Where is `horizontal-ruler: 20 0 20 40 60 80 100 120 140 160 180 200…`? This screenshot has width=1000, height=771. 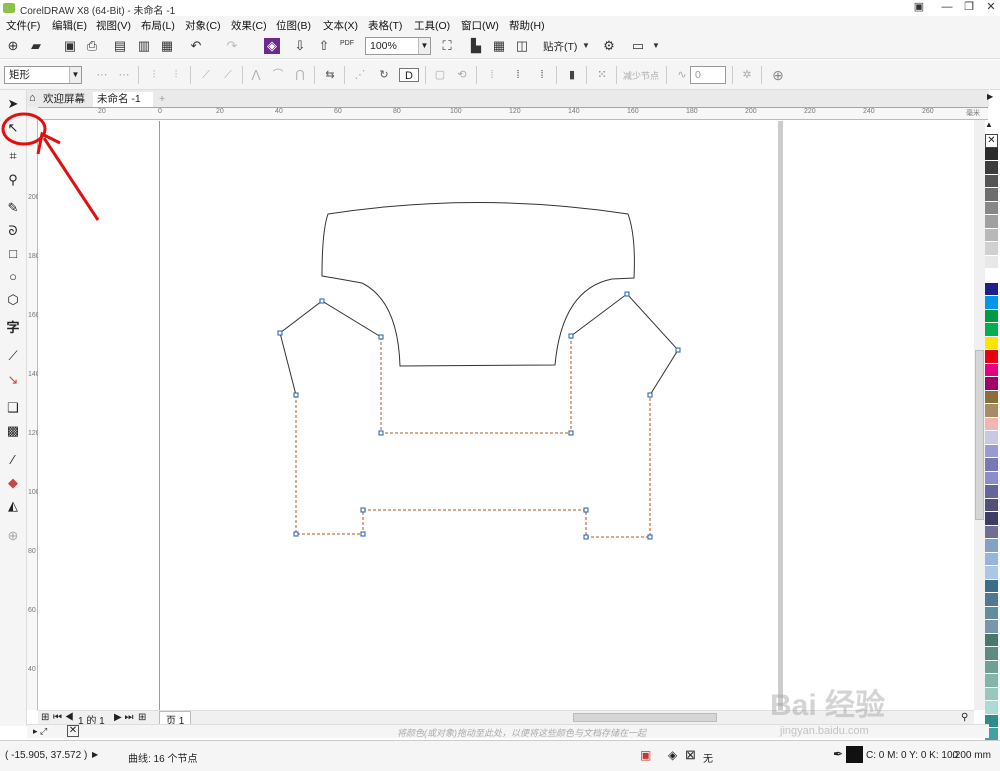
horizontal-ruler: 20 0 20 40 60 80 100 120 140 160 180 200… is located at coordinates (513, 113).